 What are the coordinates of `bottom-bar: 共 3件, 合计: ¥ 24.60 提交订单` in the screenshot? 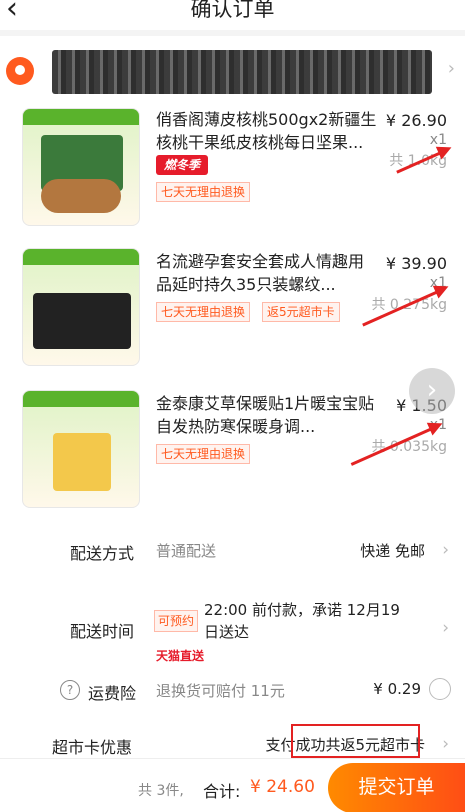 It's located at (232, 785).